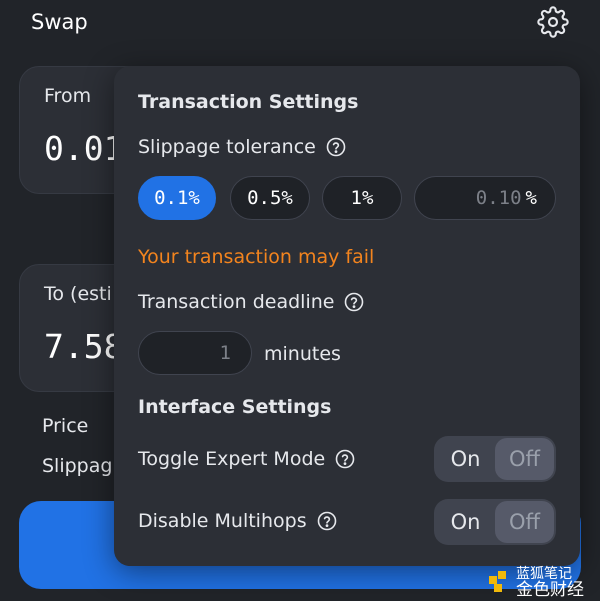 The image size is (600, 601). What do you see at coordinates (499, 583) in the screenshot?
I see `watermark-logo-icon` at bounding box center [499, 583].